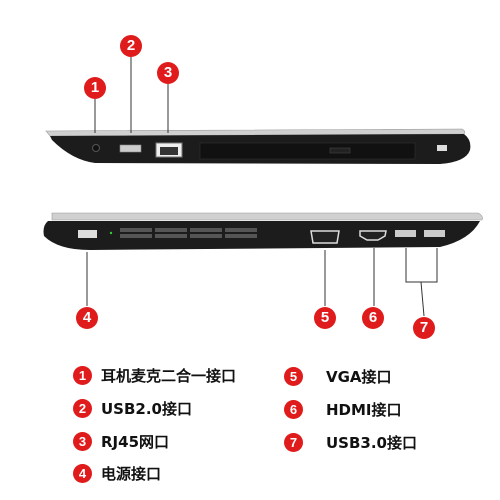 The height and width of the screenshot is (500, 500). Describe the element at coordinates (364, 410) in the screenshot. I see `legend-label: HDMI接口` at that location.